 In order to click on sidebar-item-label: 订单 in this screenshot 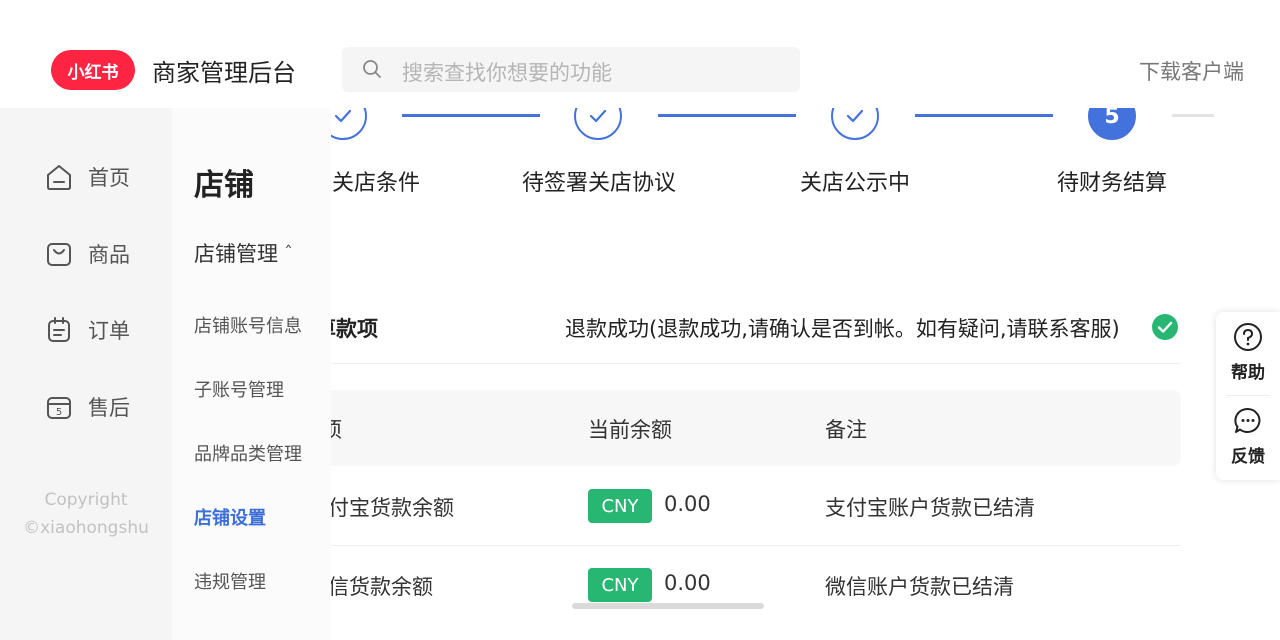, I will do `click(109, 331)`.